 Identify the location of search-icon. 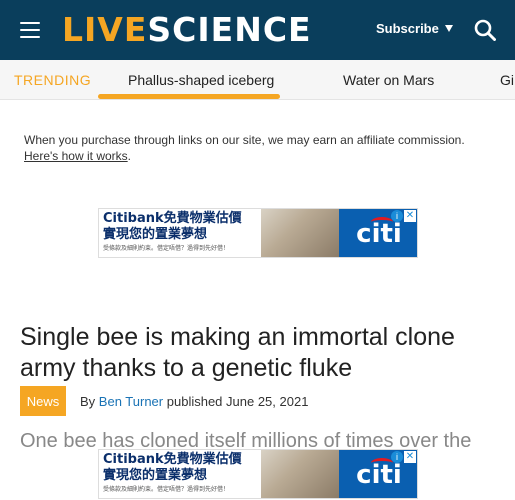
(485, 30).